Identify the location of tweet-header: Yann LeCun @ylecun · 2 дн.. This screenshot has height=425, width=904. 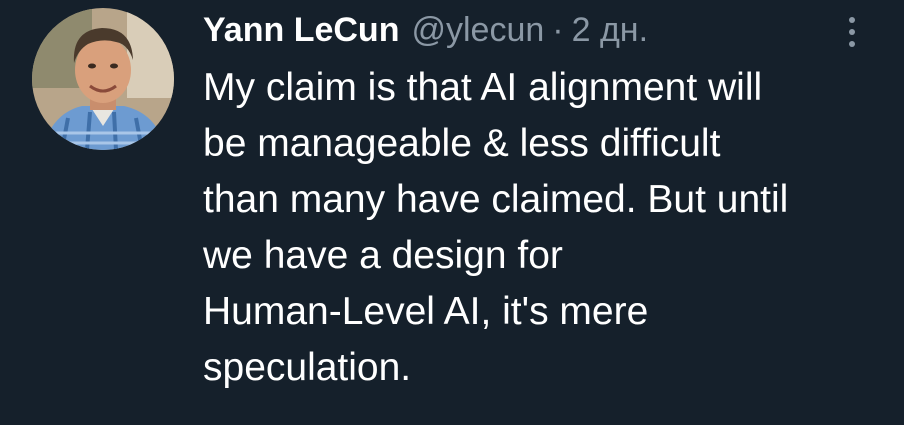
(425, 30).